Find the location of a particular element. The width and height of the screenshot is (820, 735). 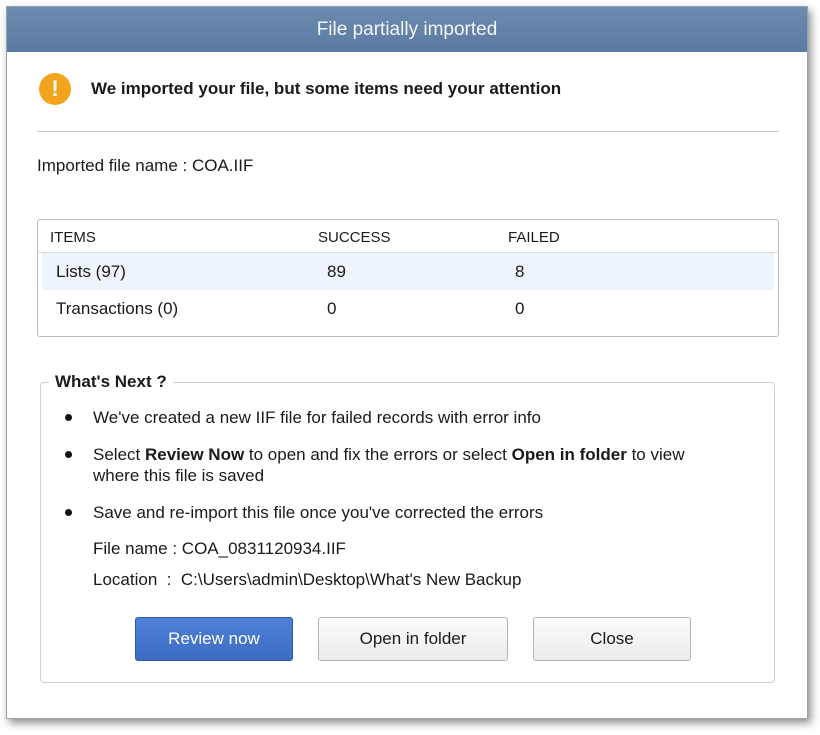

bullet-text-part: to open and fix the errors or select is located at coordinates (378, 454).